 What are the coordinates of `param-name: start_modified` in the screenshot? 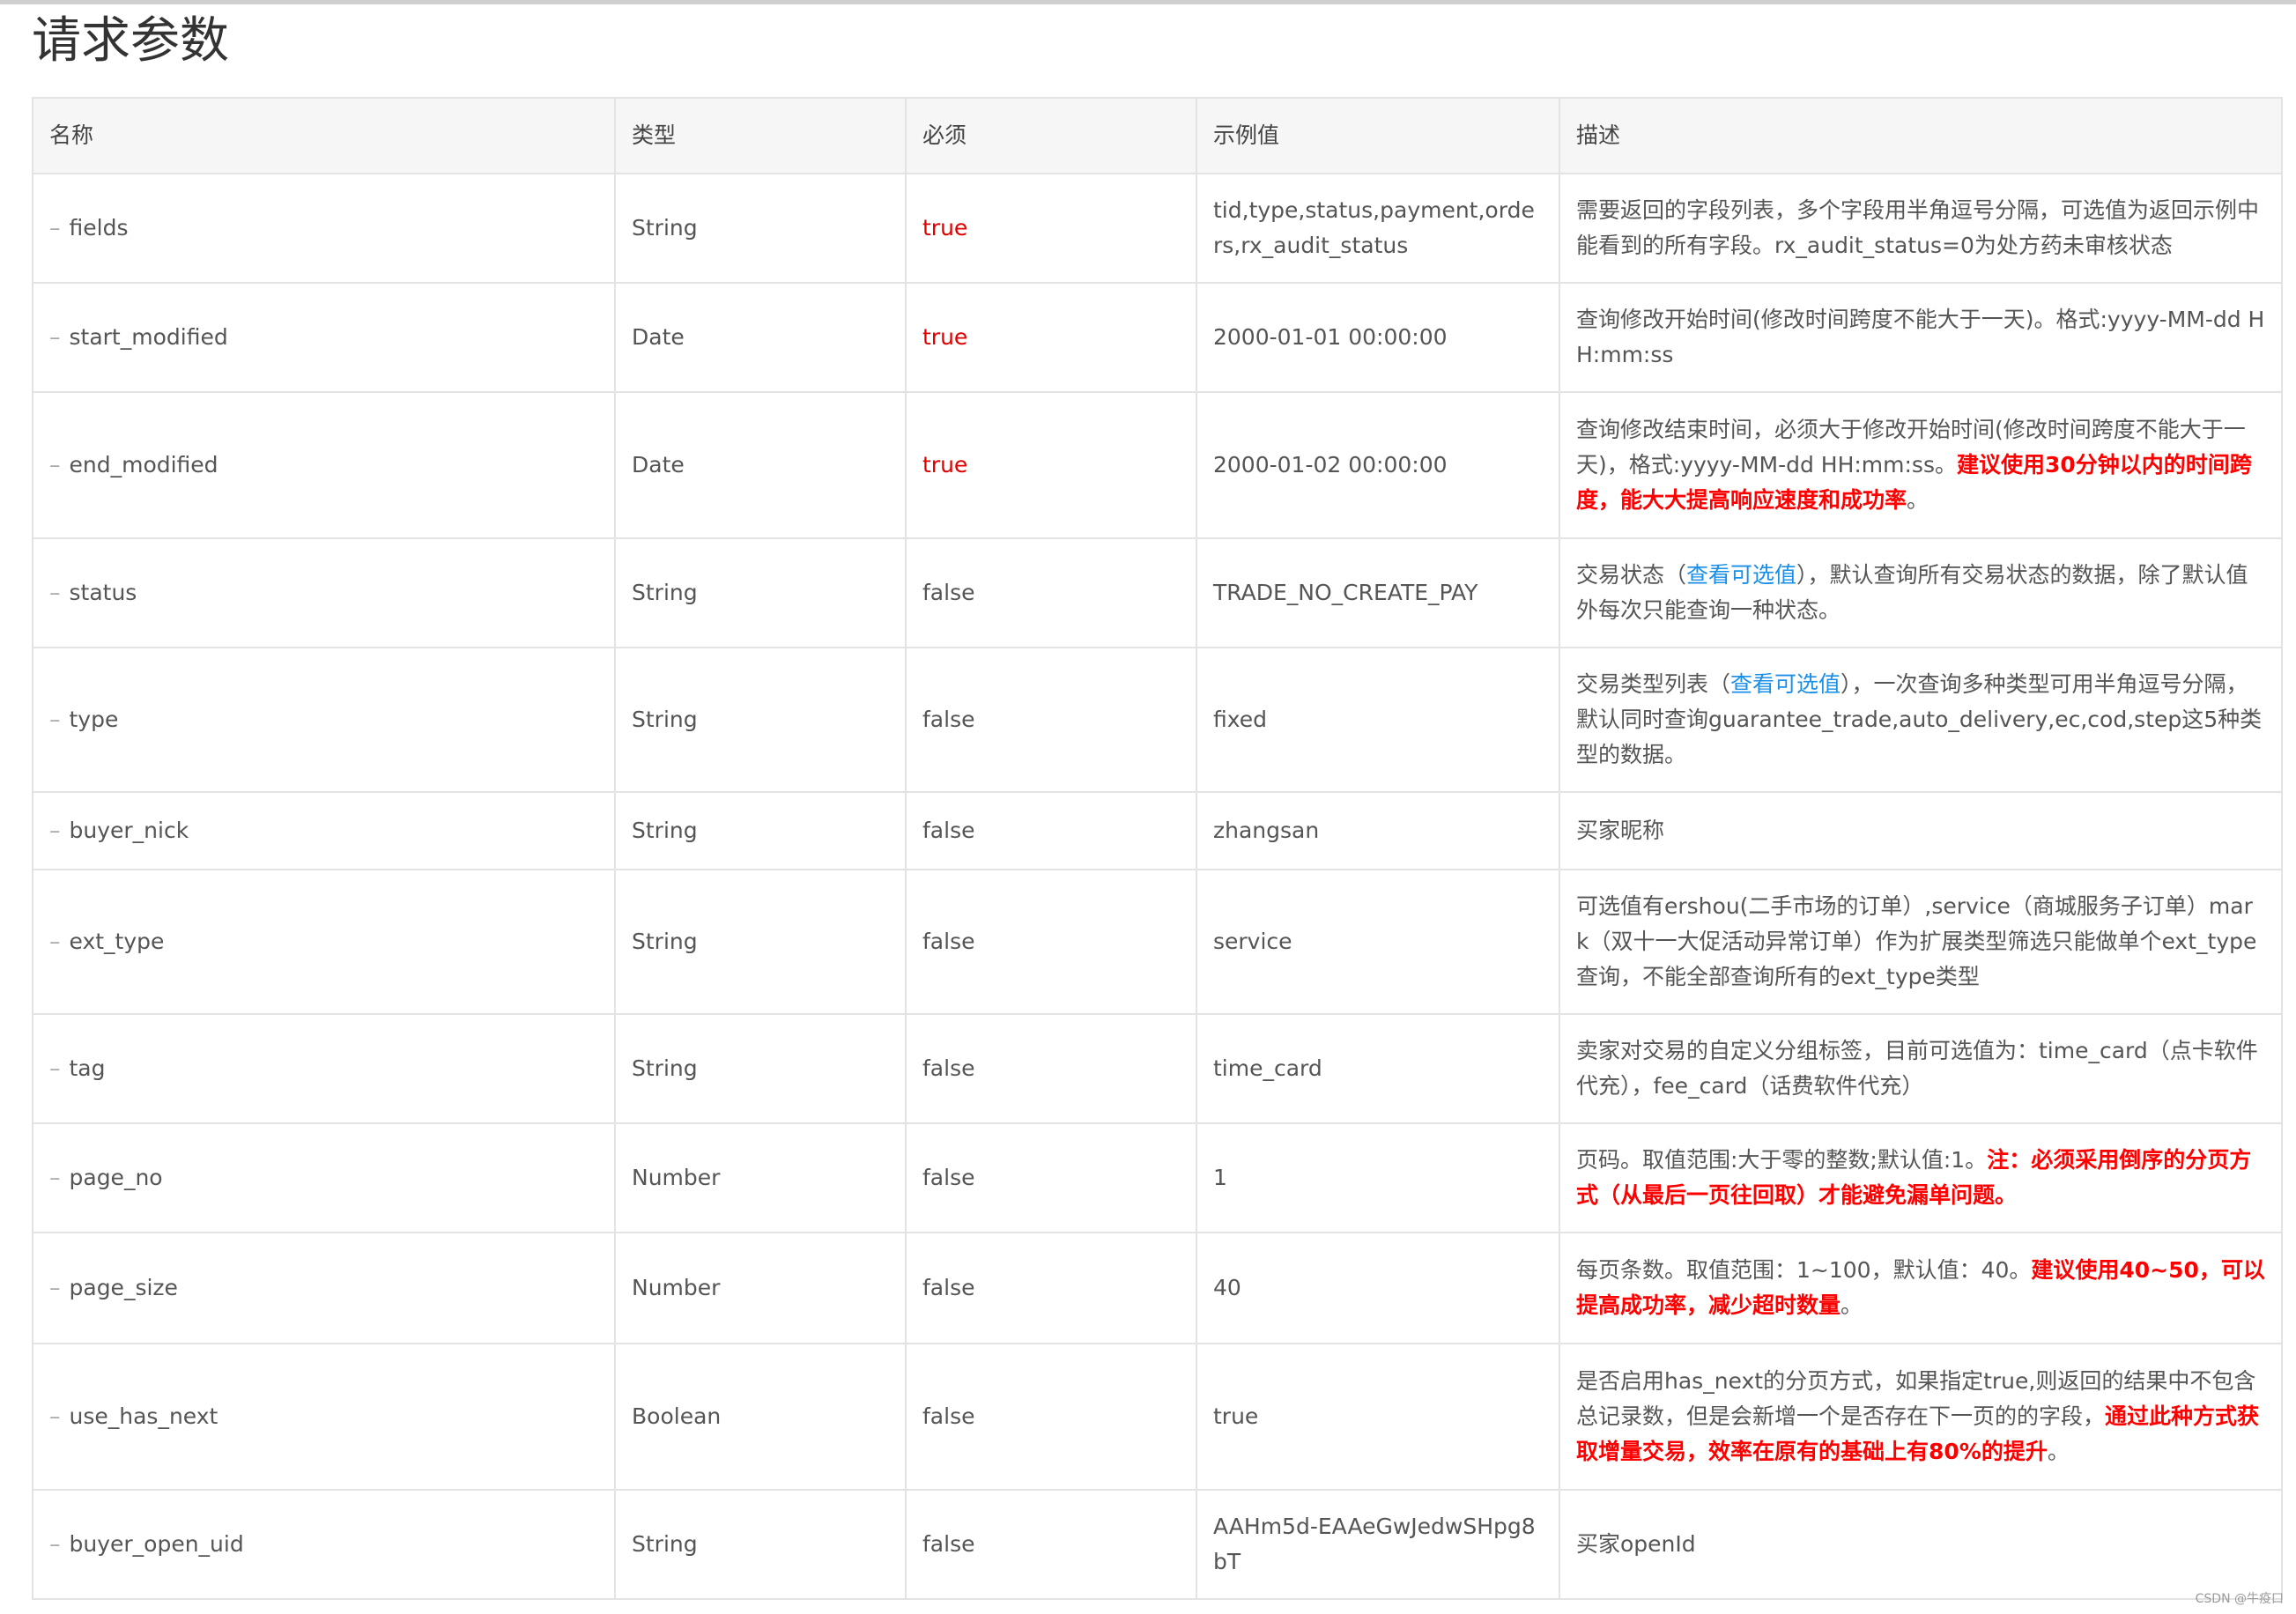 It's located at (148, 337).